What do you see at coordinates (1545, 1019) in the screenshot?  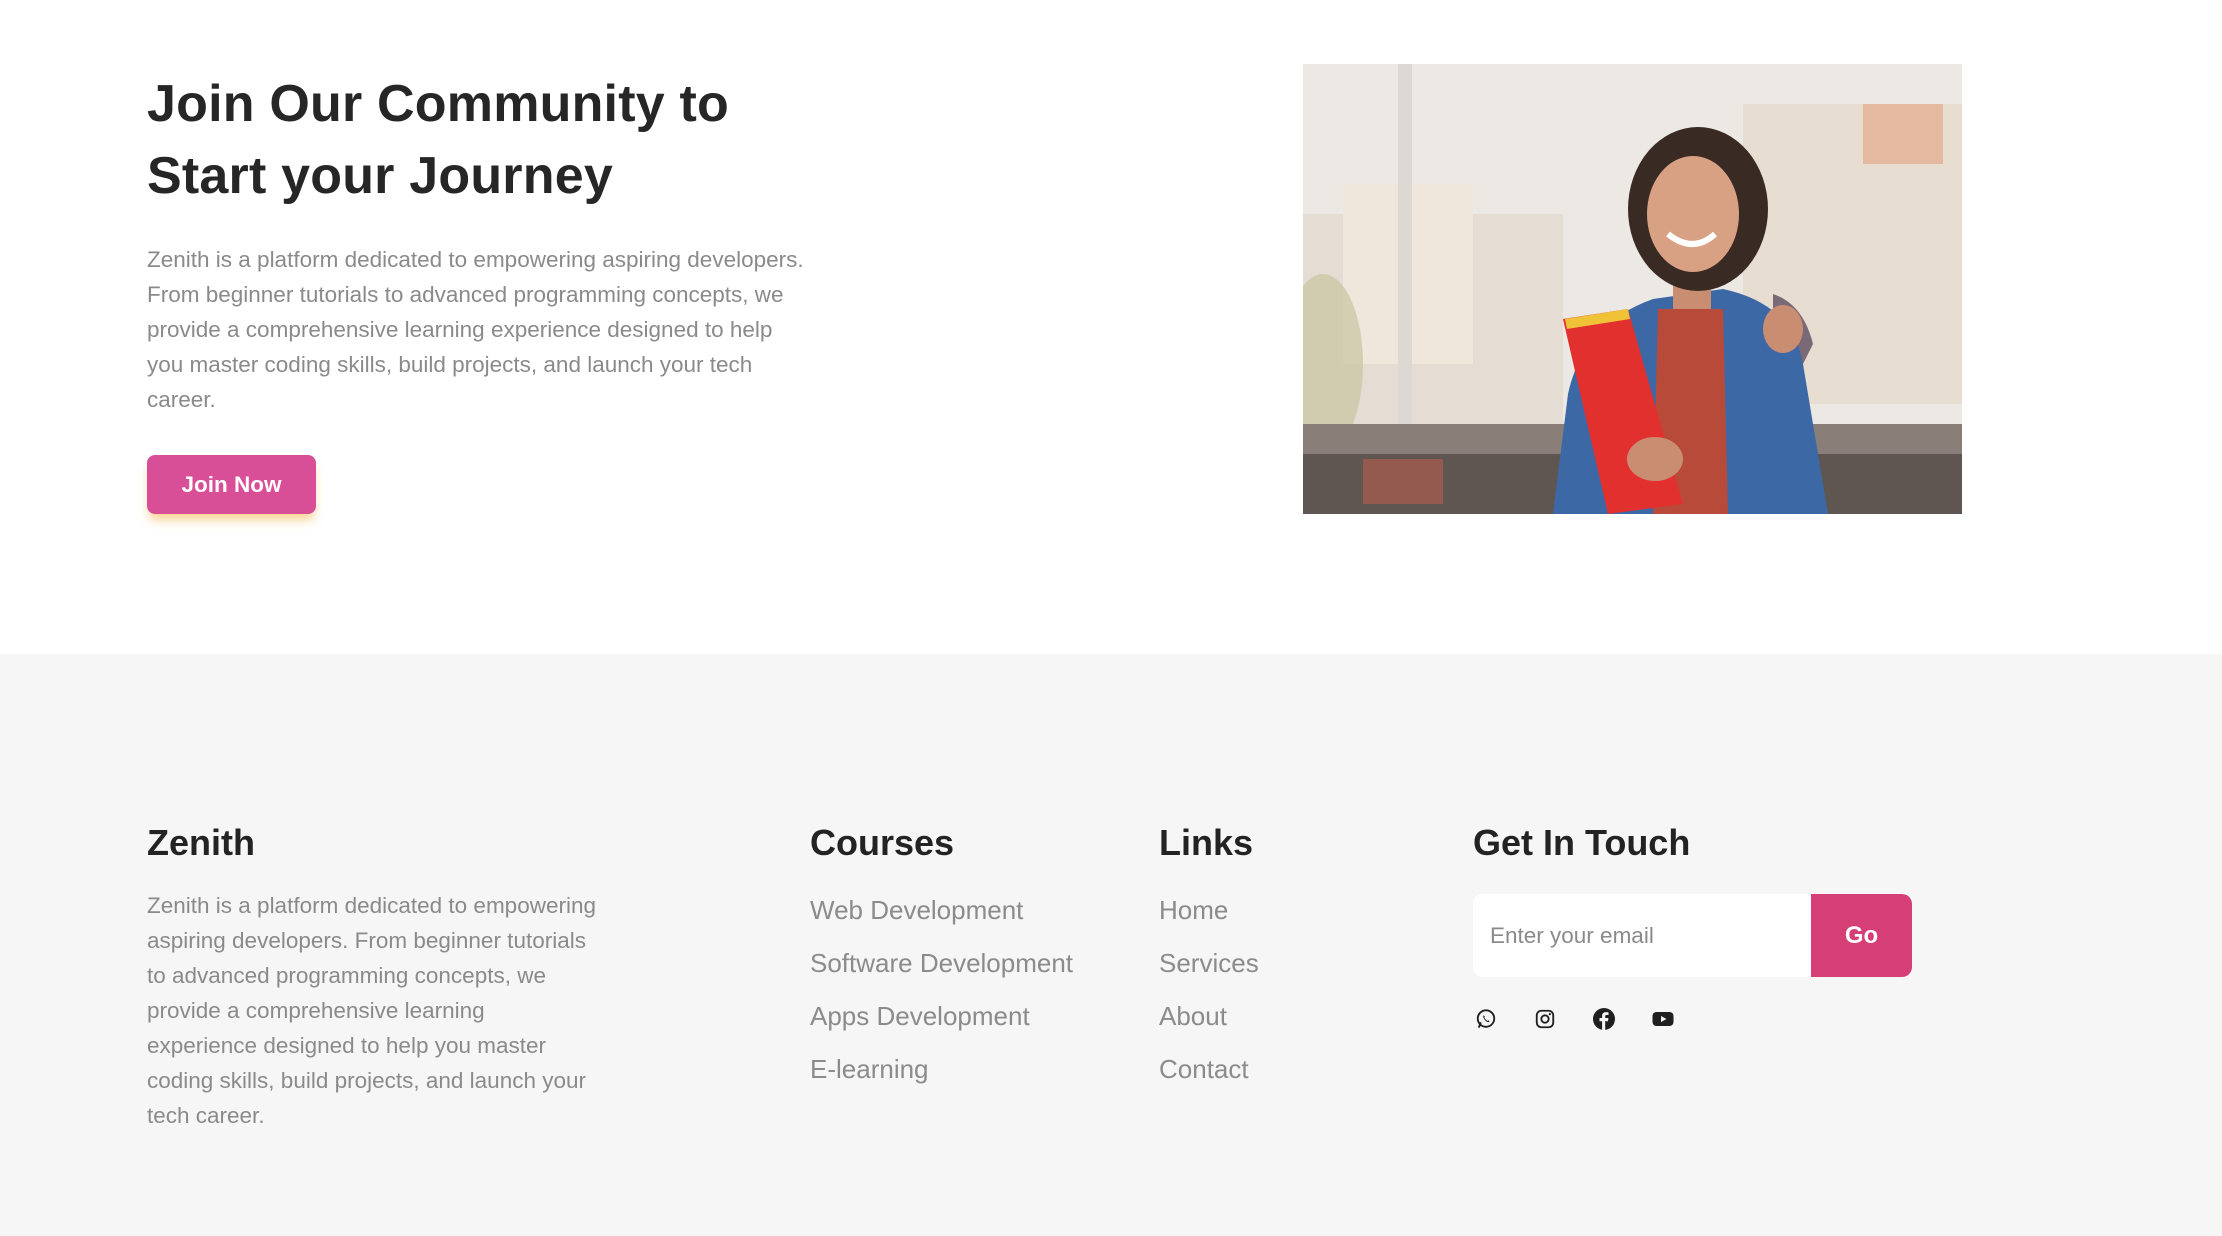 I see `instagram-icon` at bounding box center [1545, 1019].